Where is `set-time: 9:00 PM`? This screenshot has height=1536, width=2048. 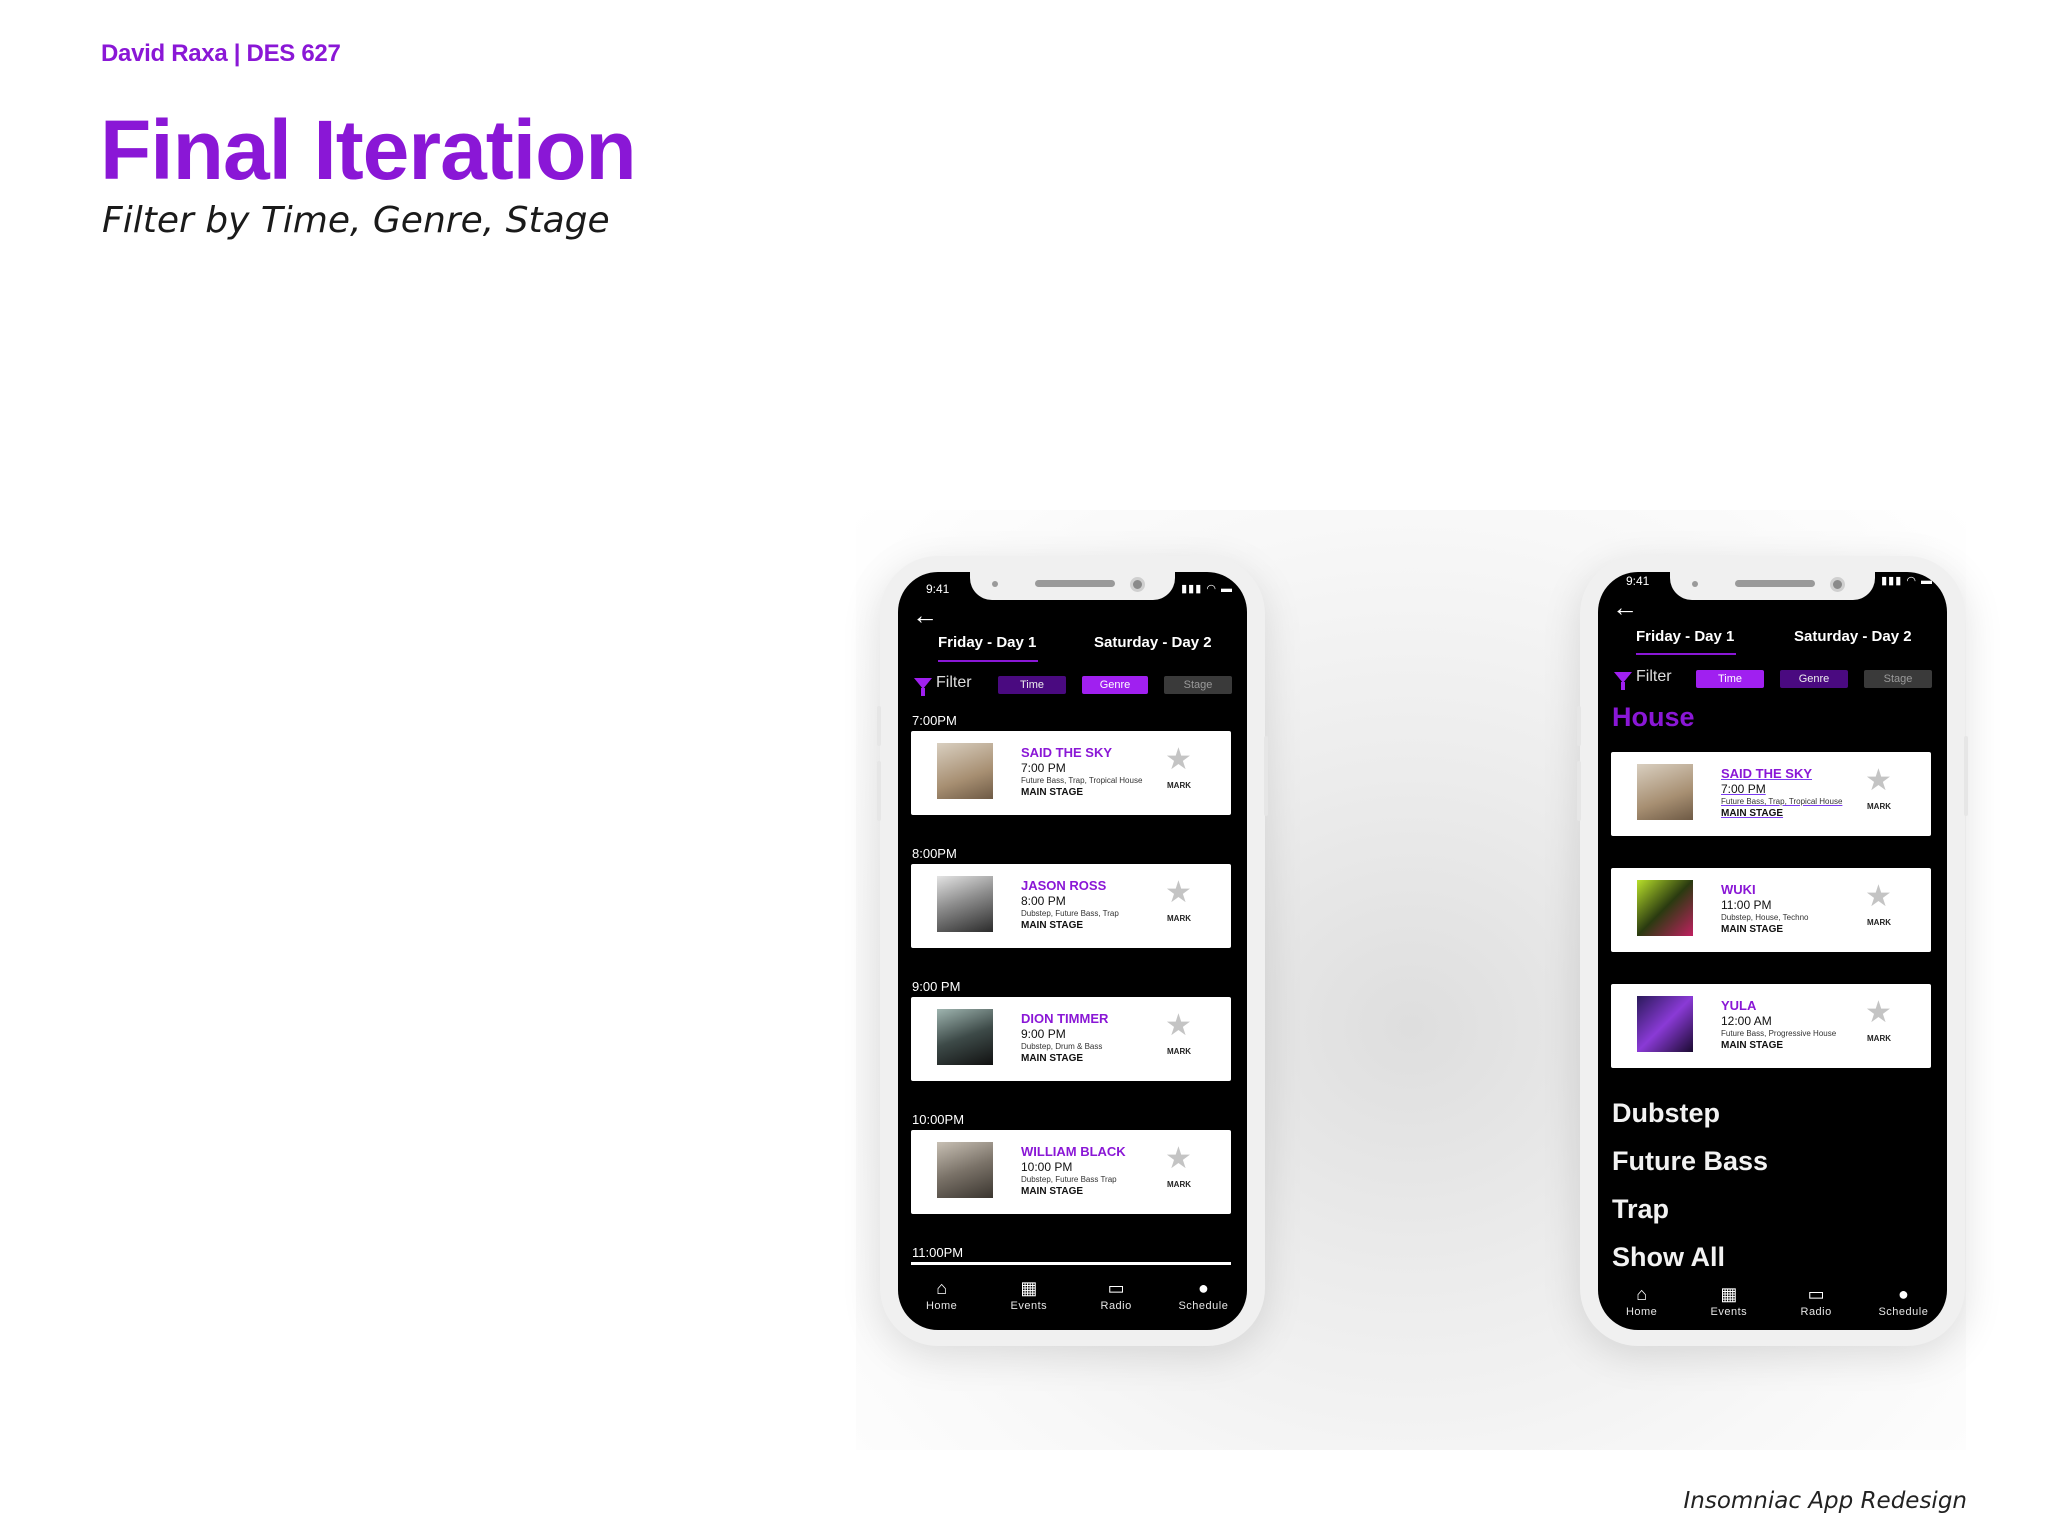 set-time: 9:00 PM is located at coordinates (1043, 1034).